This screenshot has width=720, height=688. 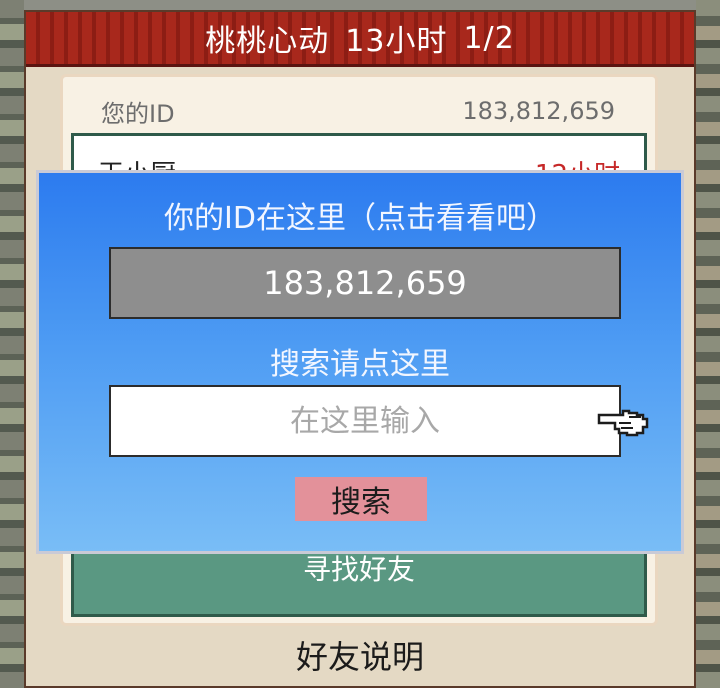 What do you see at coordinates (365, 421) in the screenshot?
I see `search-input` at bounding box center [365, 421].